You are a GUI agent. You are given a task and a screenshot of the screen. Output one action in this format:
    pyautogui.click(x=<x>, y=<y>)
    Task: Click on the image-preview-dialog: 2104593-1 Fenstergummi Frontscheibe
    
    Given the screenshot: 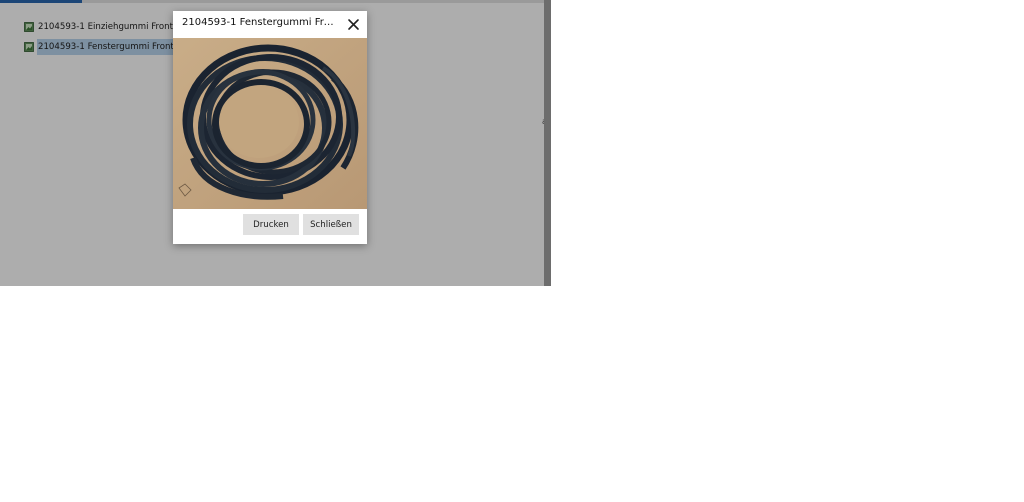 What is the action you would take?
    pyautogui.click(x=270, y=127)
    